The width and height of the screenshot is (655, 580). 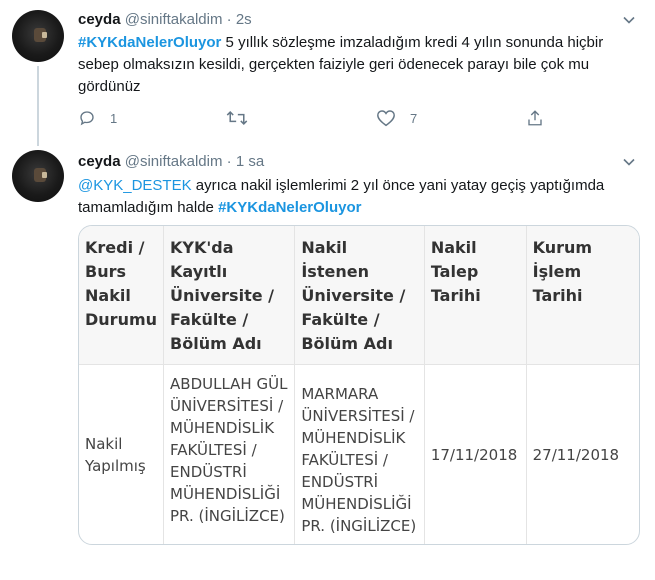 What do you see at coordinates (97, 118) in the screenshot?
I see `reply-button: 1` at bounding box center [97, 118].